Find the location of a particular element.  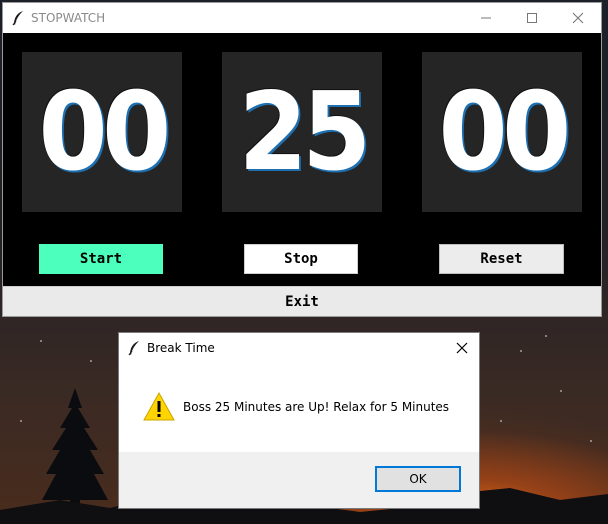

start-button: Start is located at coordinates (101, 259).